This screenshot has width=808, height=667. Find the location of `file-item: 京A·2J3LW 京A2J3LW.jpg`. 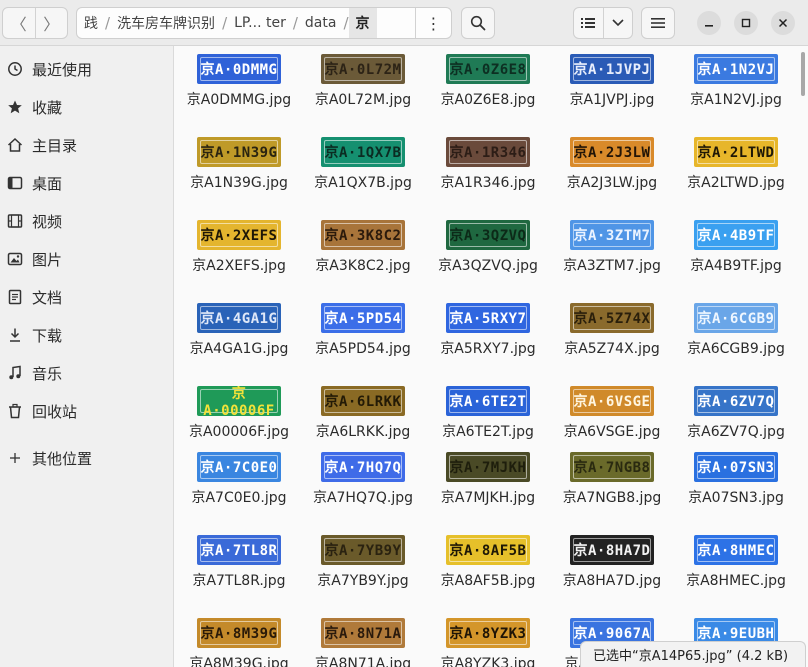

file-item: 京A·2J3LW 京A2J3LW.jpg is located at coordinates (612, 165).